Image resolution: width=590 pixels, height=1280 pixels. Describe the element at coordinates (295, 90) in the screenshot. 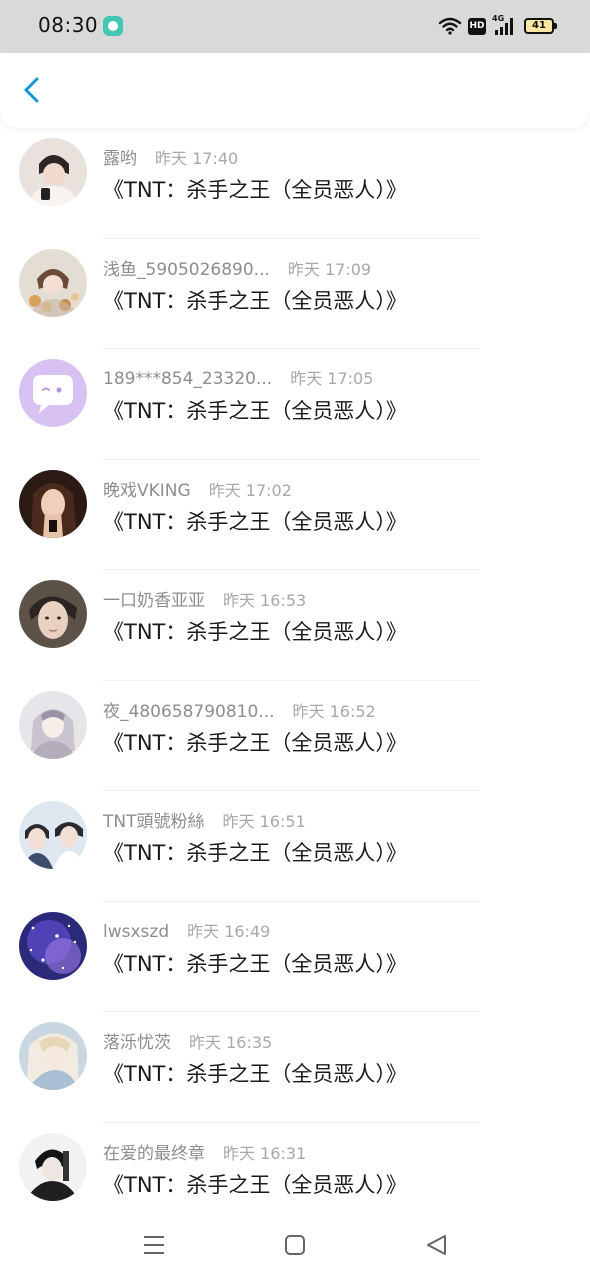

I see `top-header` at that location.